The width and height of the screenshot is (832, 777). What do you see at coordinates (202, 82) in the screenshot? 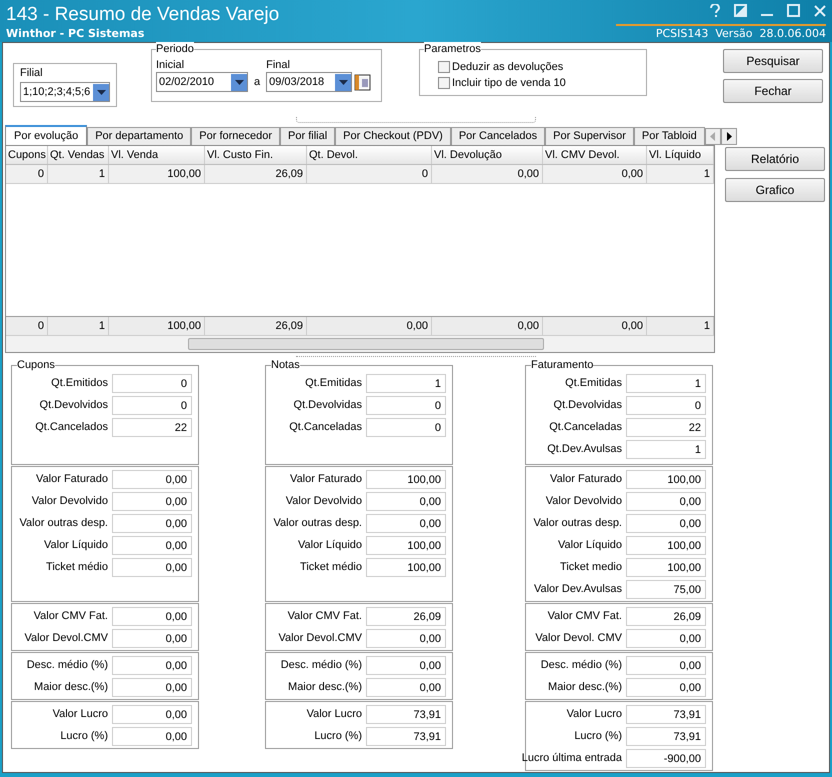
I see `date-field: 02/02/2010` at bounding box center [202, 82].